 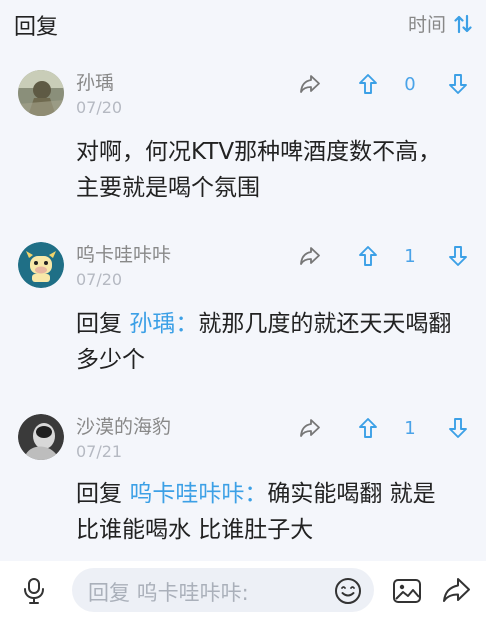 I want to click on page-title: 回复, so click(x=36, y=27).